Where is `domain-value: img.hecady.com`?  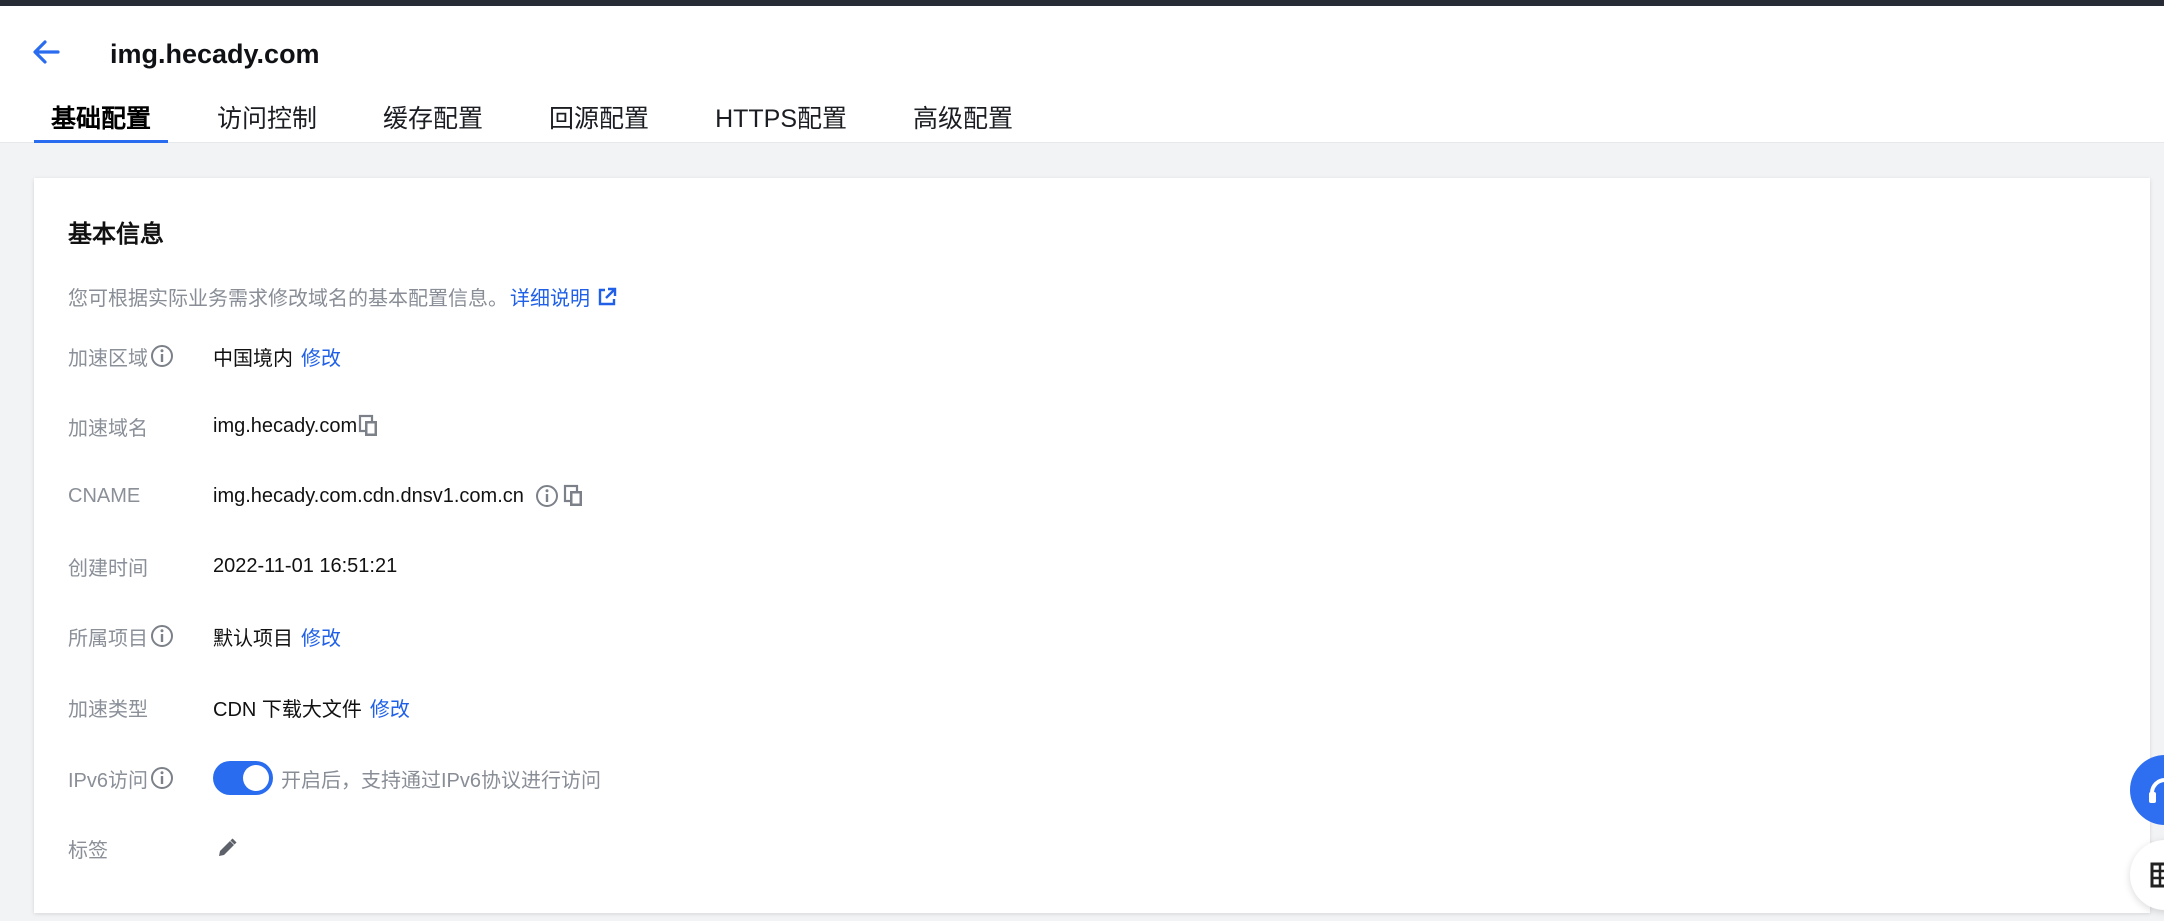
domain-value: img.hecady.com is located at coordinates (285, 425).